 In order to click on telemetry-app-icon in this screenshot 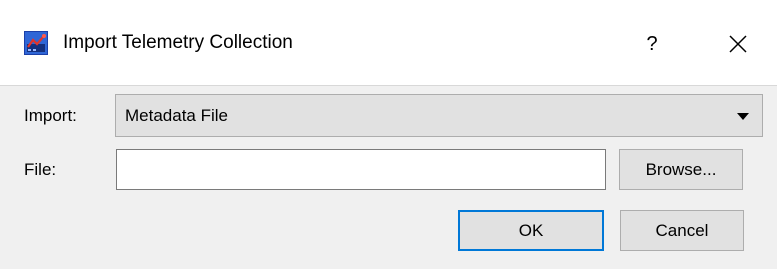, I will do `click(36, 43)`.